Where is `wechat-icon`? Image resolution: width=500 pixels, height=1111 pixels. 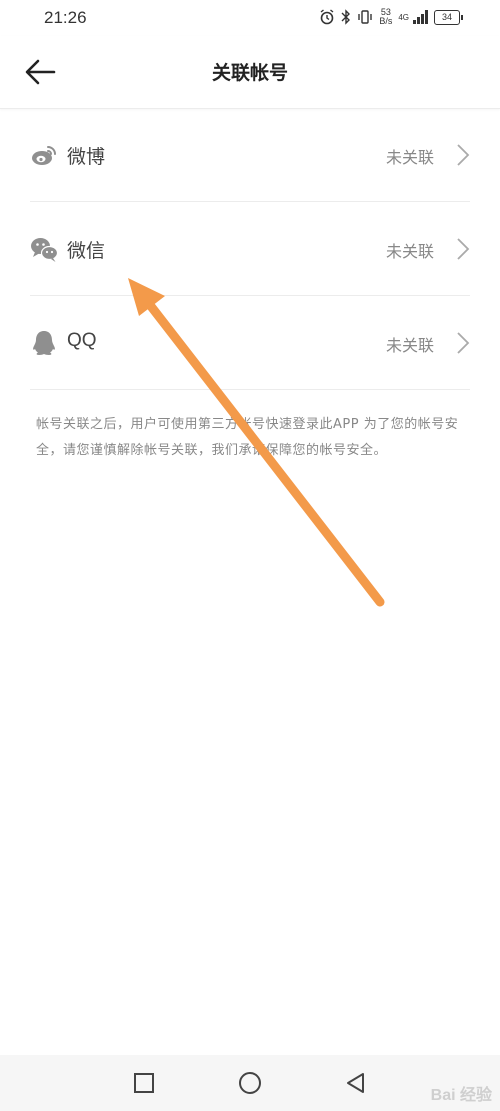 wechat-icon is located at coordinates (44, 250).